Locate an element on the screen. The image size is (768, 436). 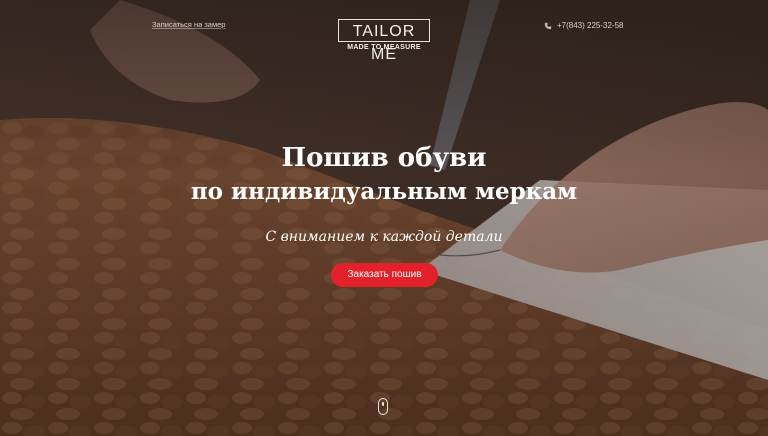
phone-icon is located at coordinates (548, 26).